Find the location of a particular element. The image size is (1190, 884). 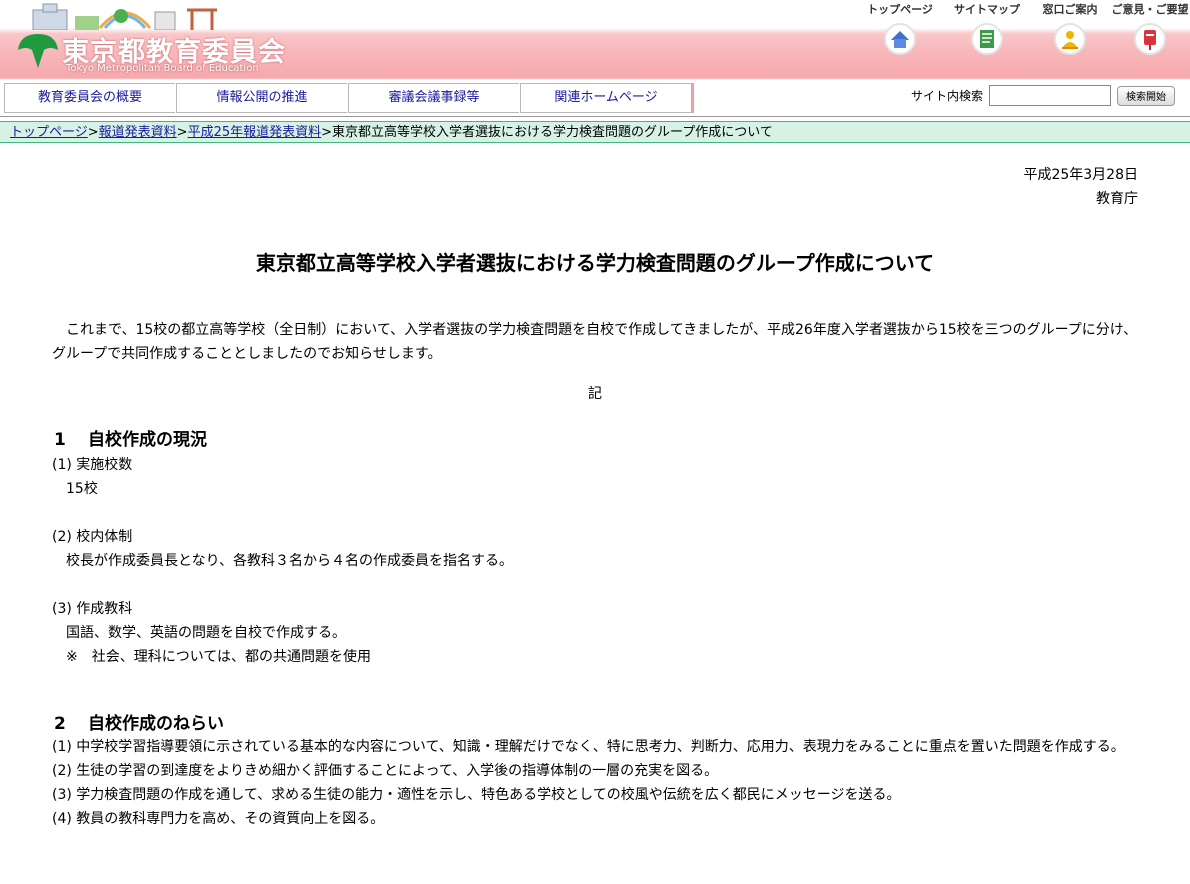

person-icon is located at coordinates (1070, 39).